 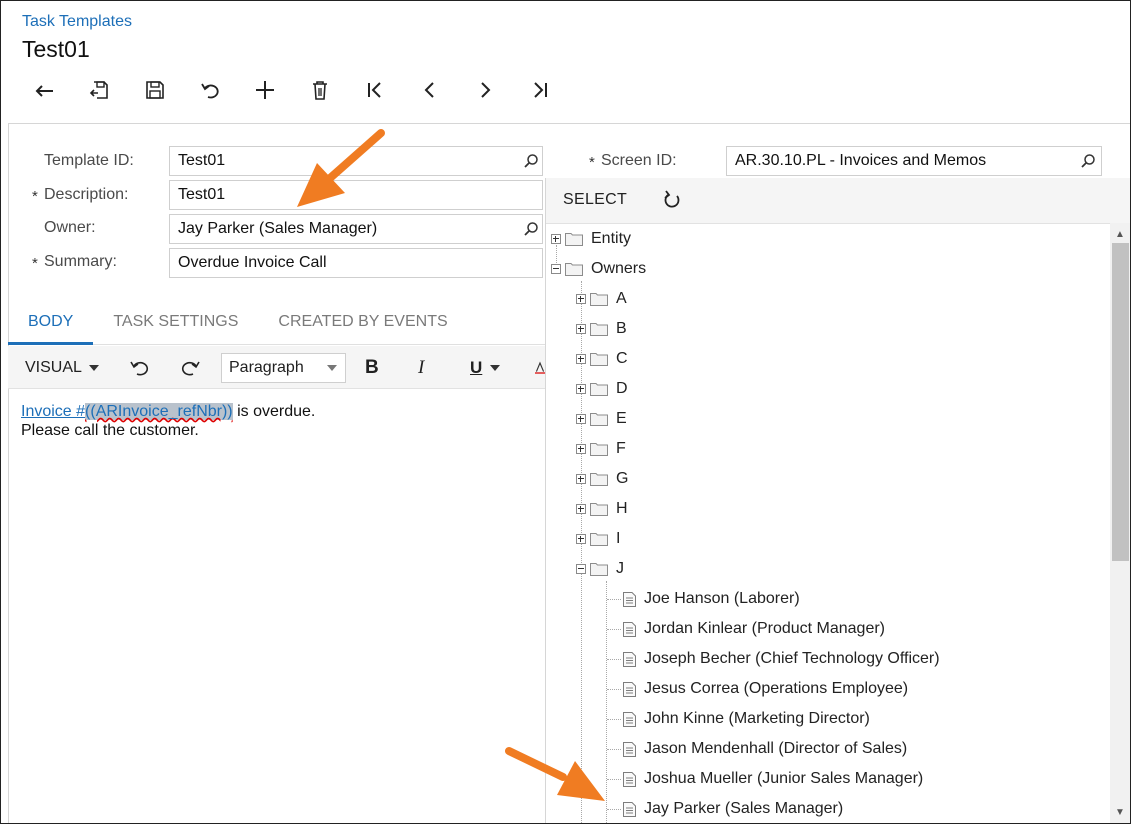 What do you see at coordinates (611, 238) in the screenshot?
I see `tree-node-label: Entity` at bounding box center [611, 238].